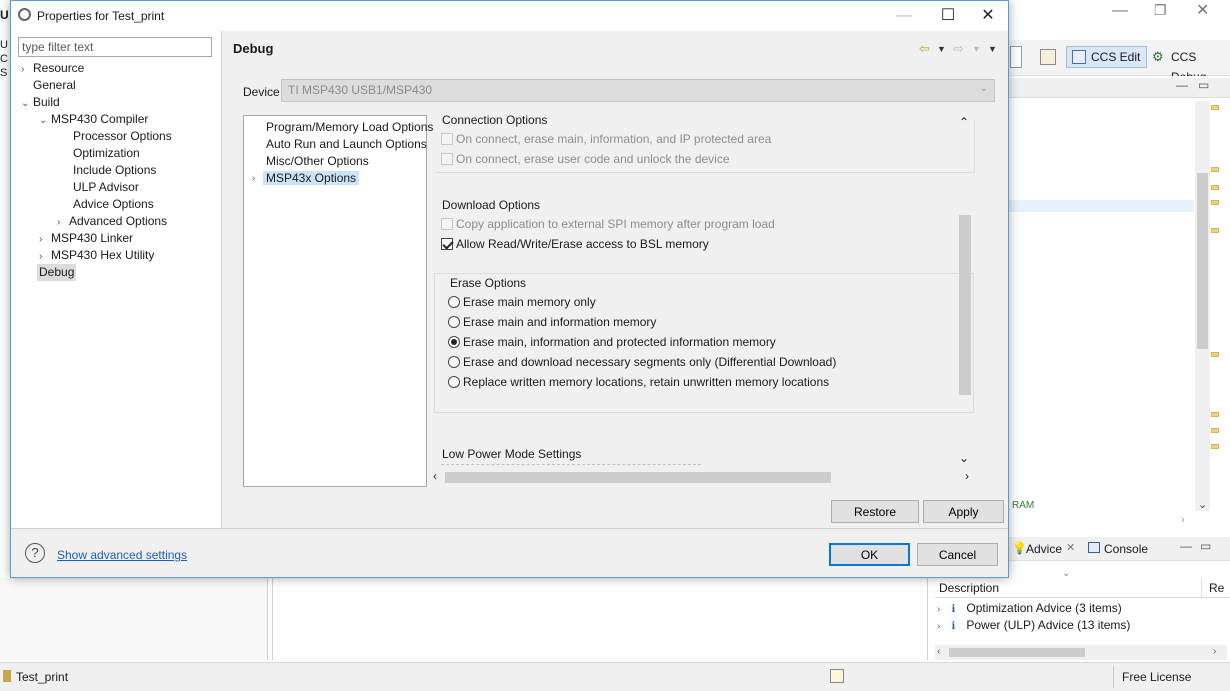 The height and width of the screenshot is (691, 1230). I want to click on advice-horizontal-scrollbar: ‹ ›, so click(1081, 652).